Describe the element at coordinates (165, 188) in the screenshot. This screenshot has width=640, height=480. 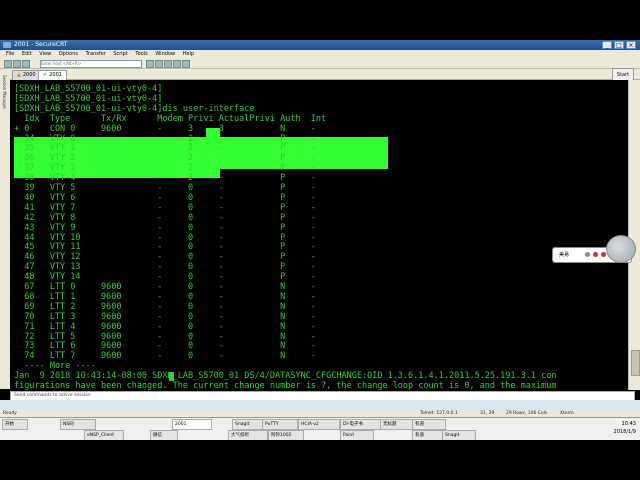
I see `terminal-line: 39 VTY 5 - 0 - P -` at that location.